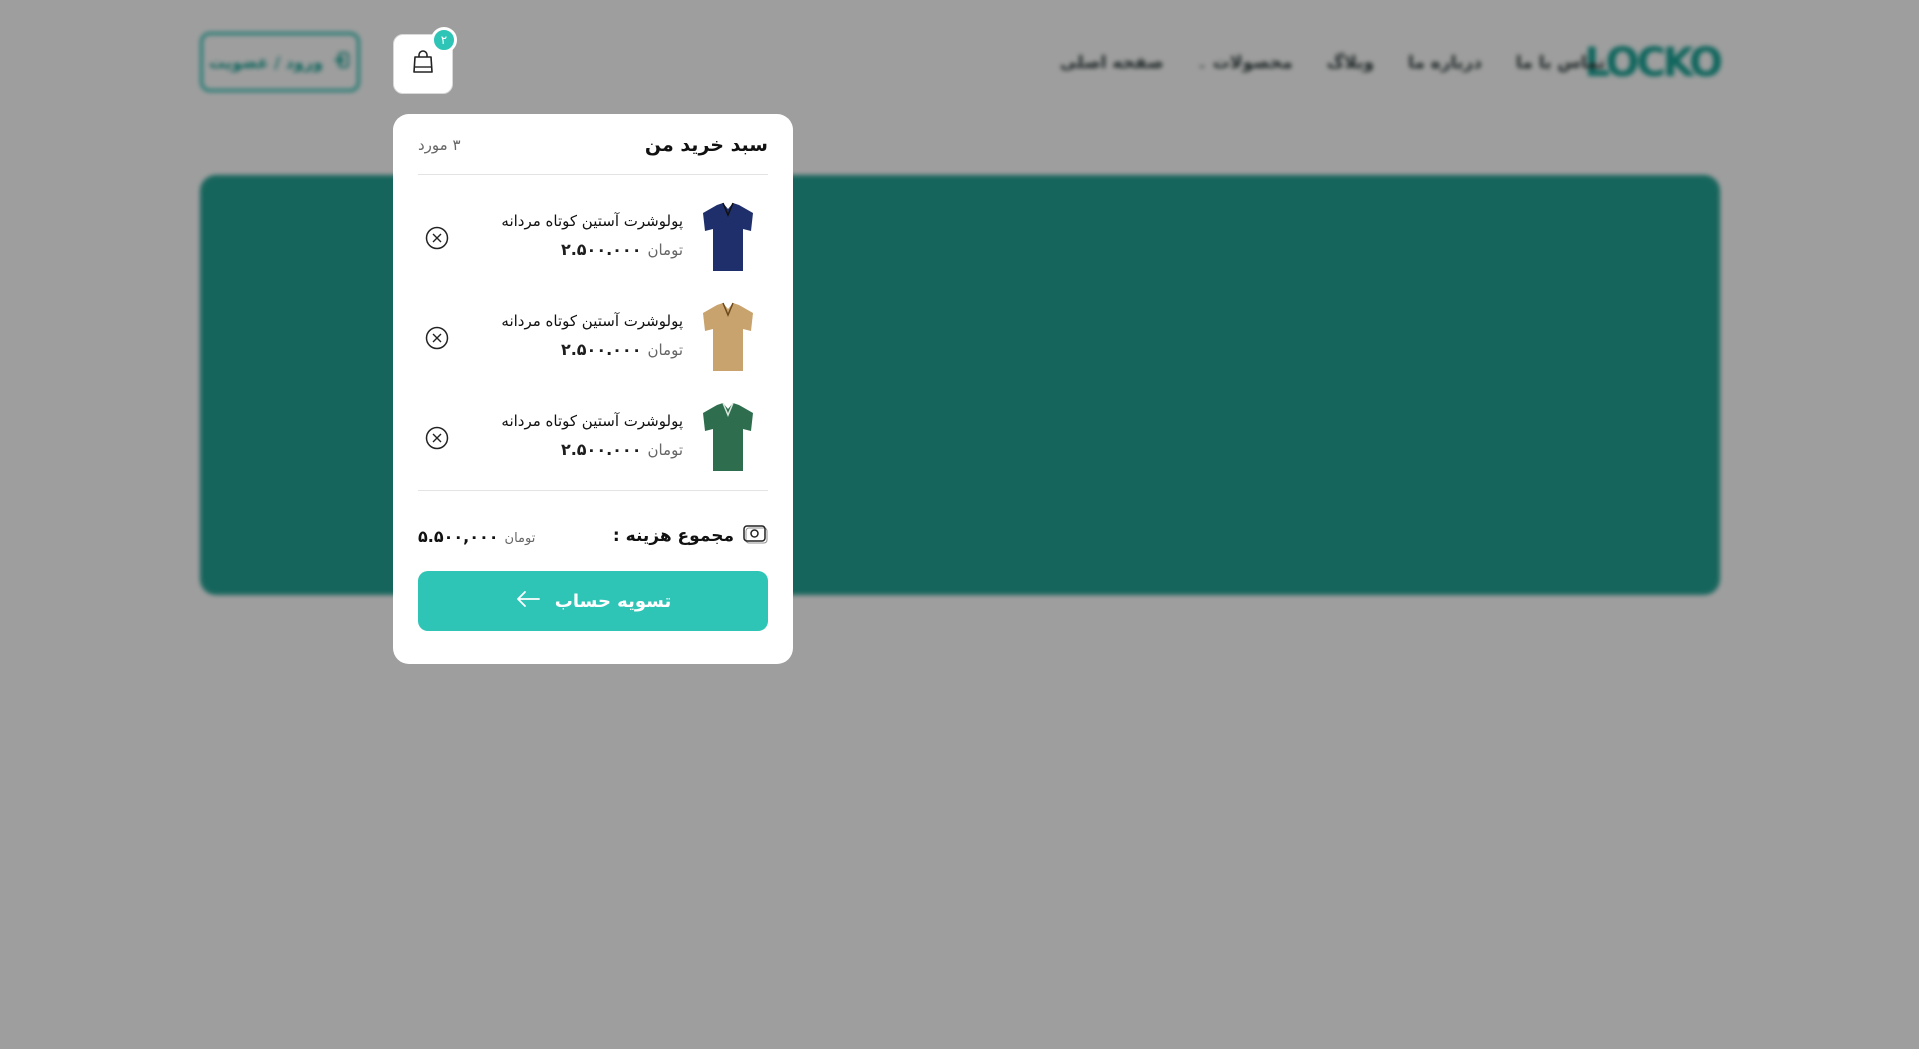 This screenshot has height=1049, width=1919. What do you see at coordinates (444, 40) in the screenshot?
I see `cart-count-badge: ۲` at bounding box center [444, 40].